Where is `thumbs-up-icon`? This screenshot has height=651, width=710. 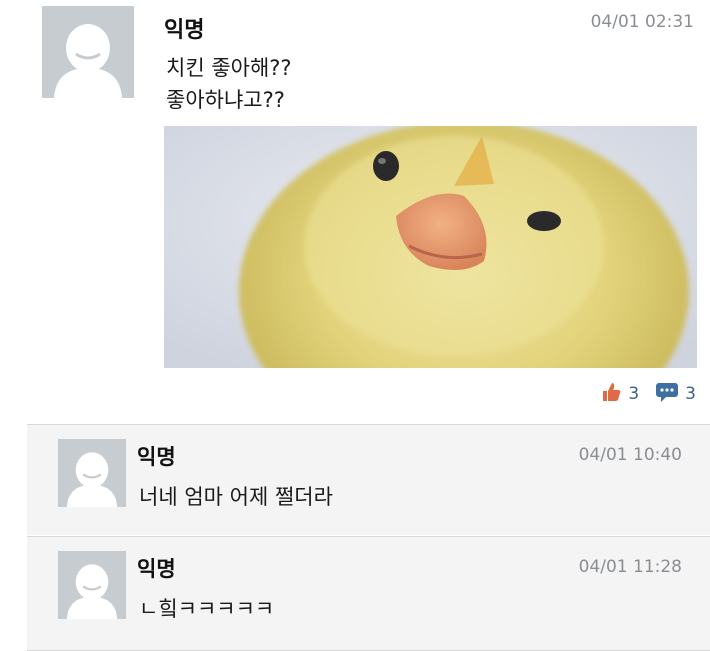 thumbs-up-icon is located at coordinates (611, 394).